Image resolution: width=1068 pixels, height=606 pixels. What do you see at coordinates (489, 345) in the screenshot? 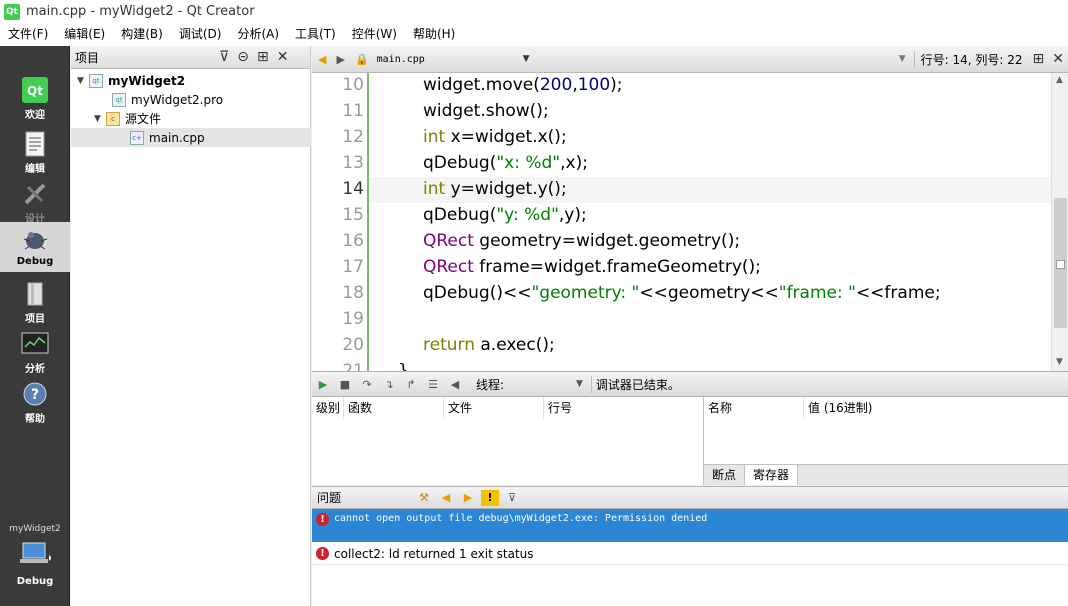
I see `code-line: return a.exec();` at bounding box center [489, 345].